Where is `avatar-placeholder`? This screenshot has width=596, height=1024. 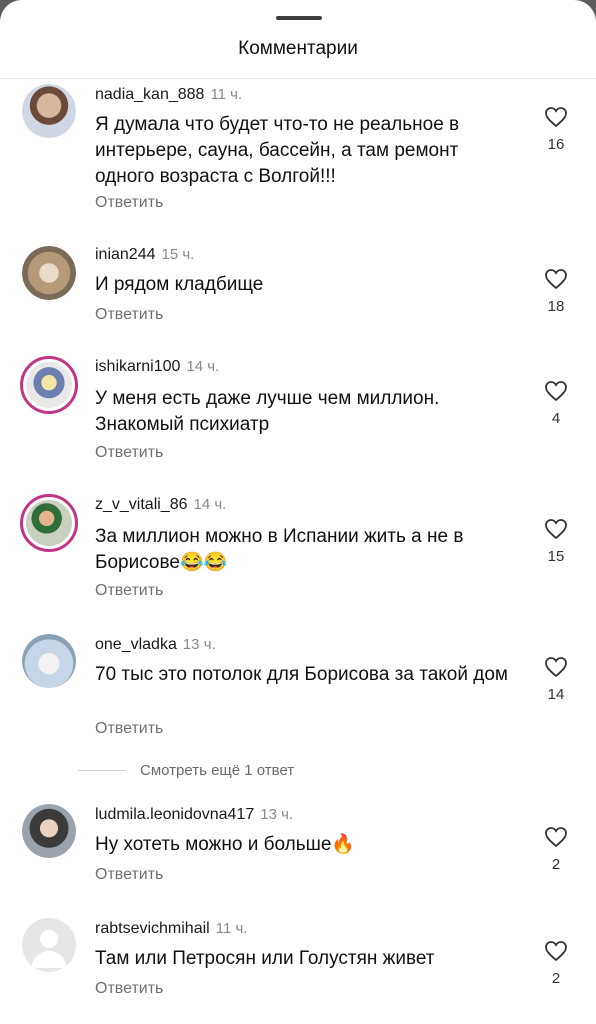
avatar-placeholder is located at coordinates (49, 945).